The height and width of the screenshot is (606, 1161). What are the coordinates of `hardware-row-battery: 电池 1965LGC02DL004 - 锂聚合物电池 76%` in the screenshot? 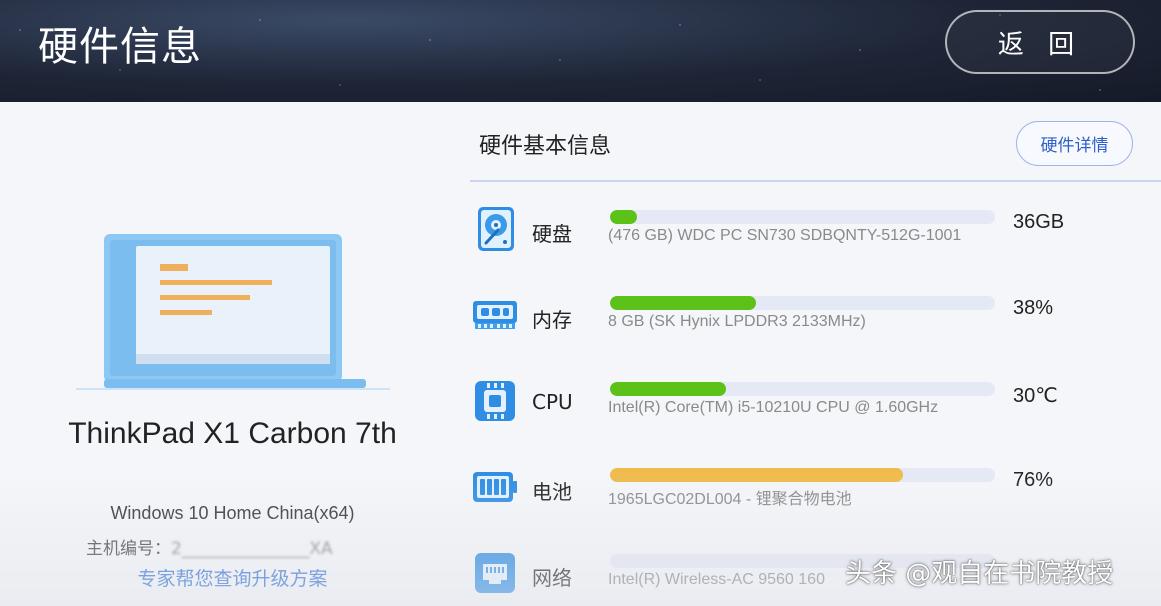 It's located at (815, 499).